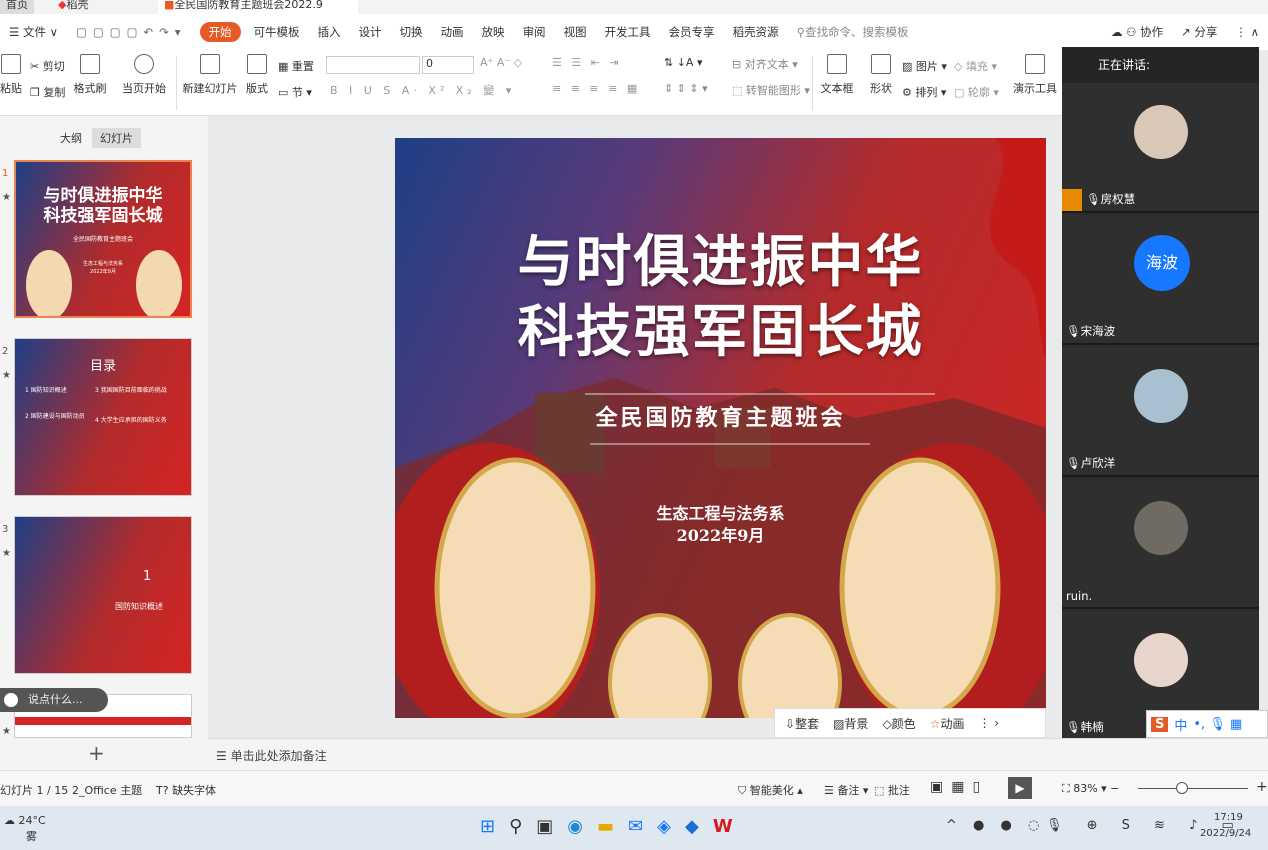 This screenshot has height=850, width=1268. I want to click on tray-icons: ^ ● ● ◌, so click(995, 825).